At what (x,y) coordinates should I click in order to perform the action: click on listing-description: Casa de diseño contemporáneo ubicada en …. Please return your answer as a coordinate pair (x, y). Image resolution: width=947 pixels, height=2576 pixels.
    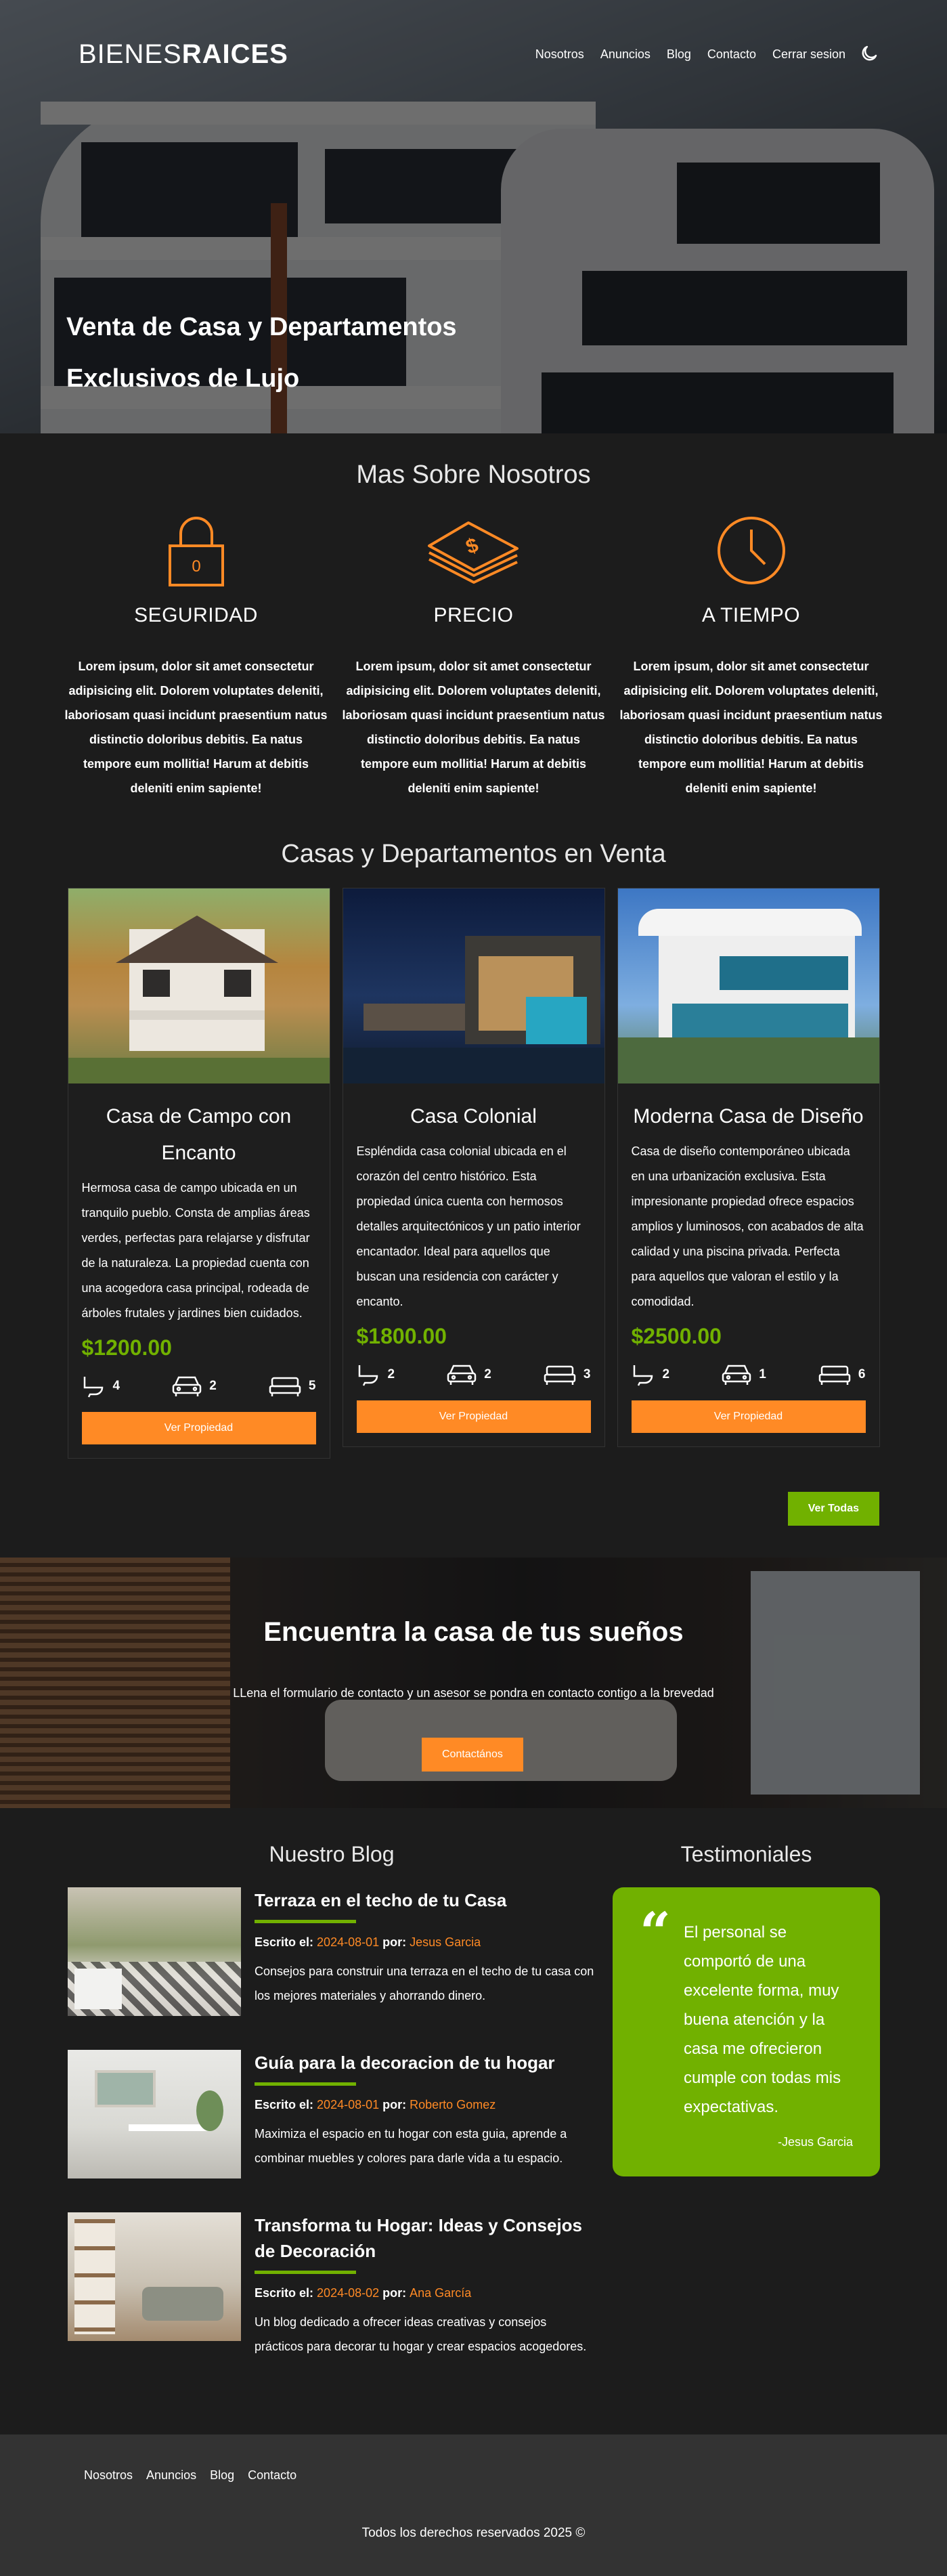
    Looking at the image, I should click on (747, 1226).